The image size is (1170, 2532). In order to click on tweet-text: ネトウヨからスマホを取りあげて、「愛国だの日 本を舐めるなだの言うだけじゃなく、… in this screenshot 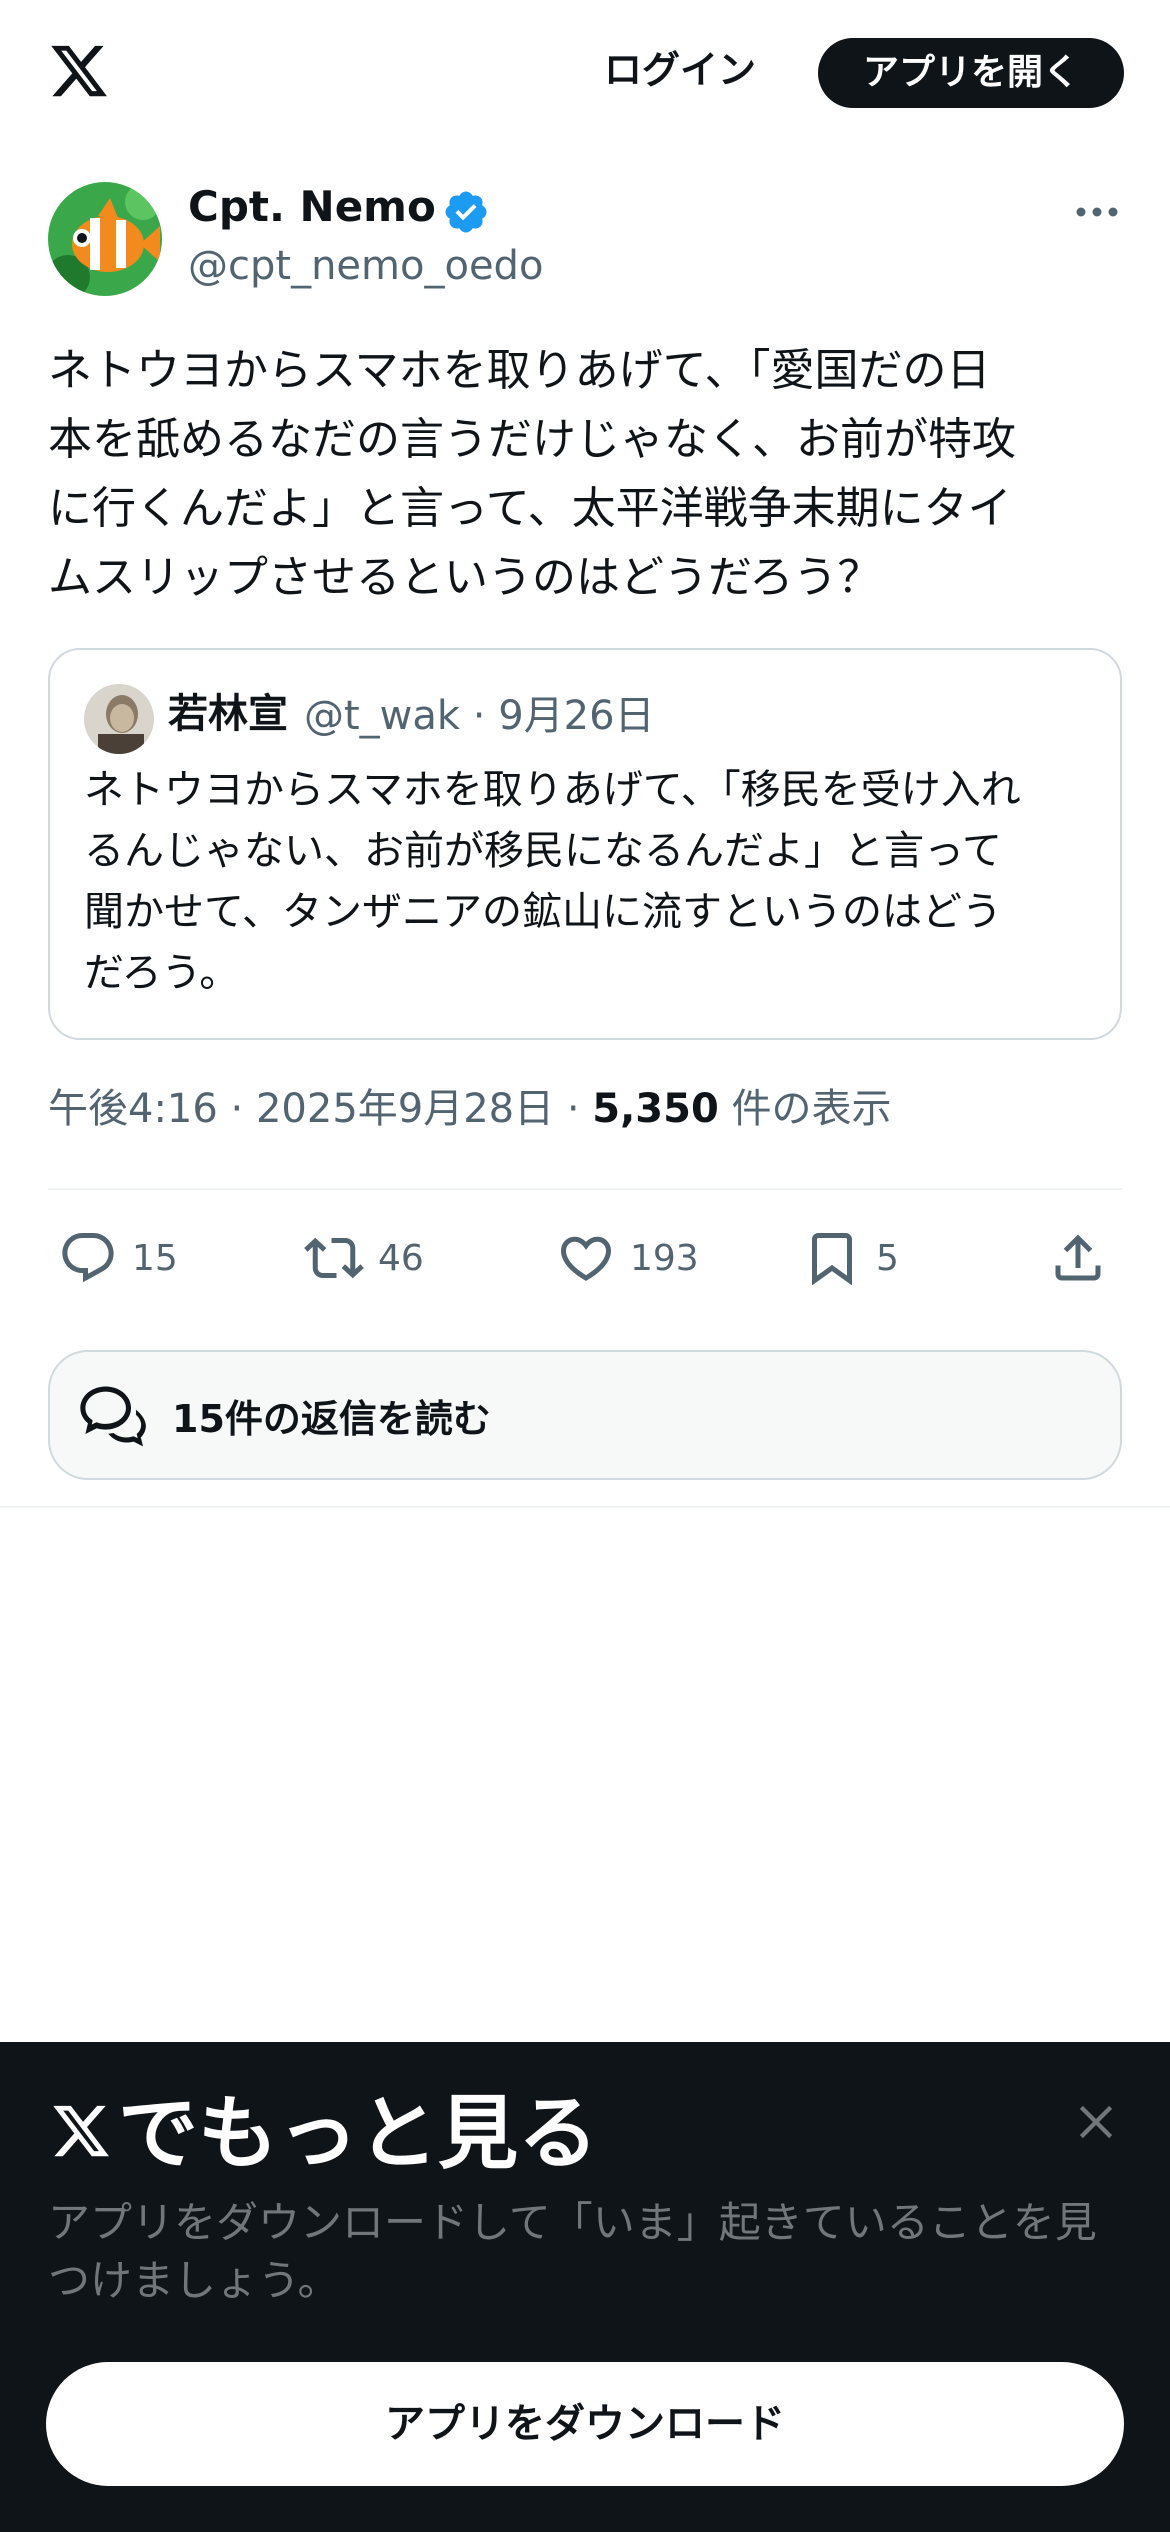, I will do `click(588, 474)`.